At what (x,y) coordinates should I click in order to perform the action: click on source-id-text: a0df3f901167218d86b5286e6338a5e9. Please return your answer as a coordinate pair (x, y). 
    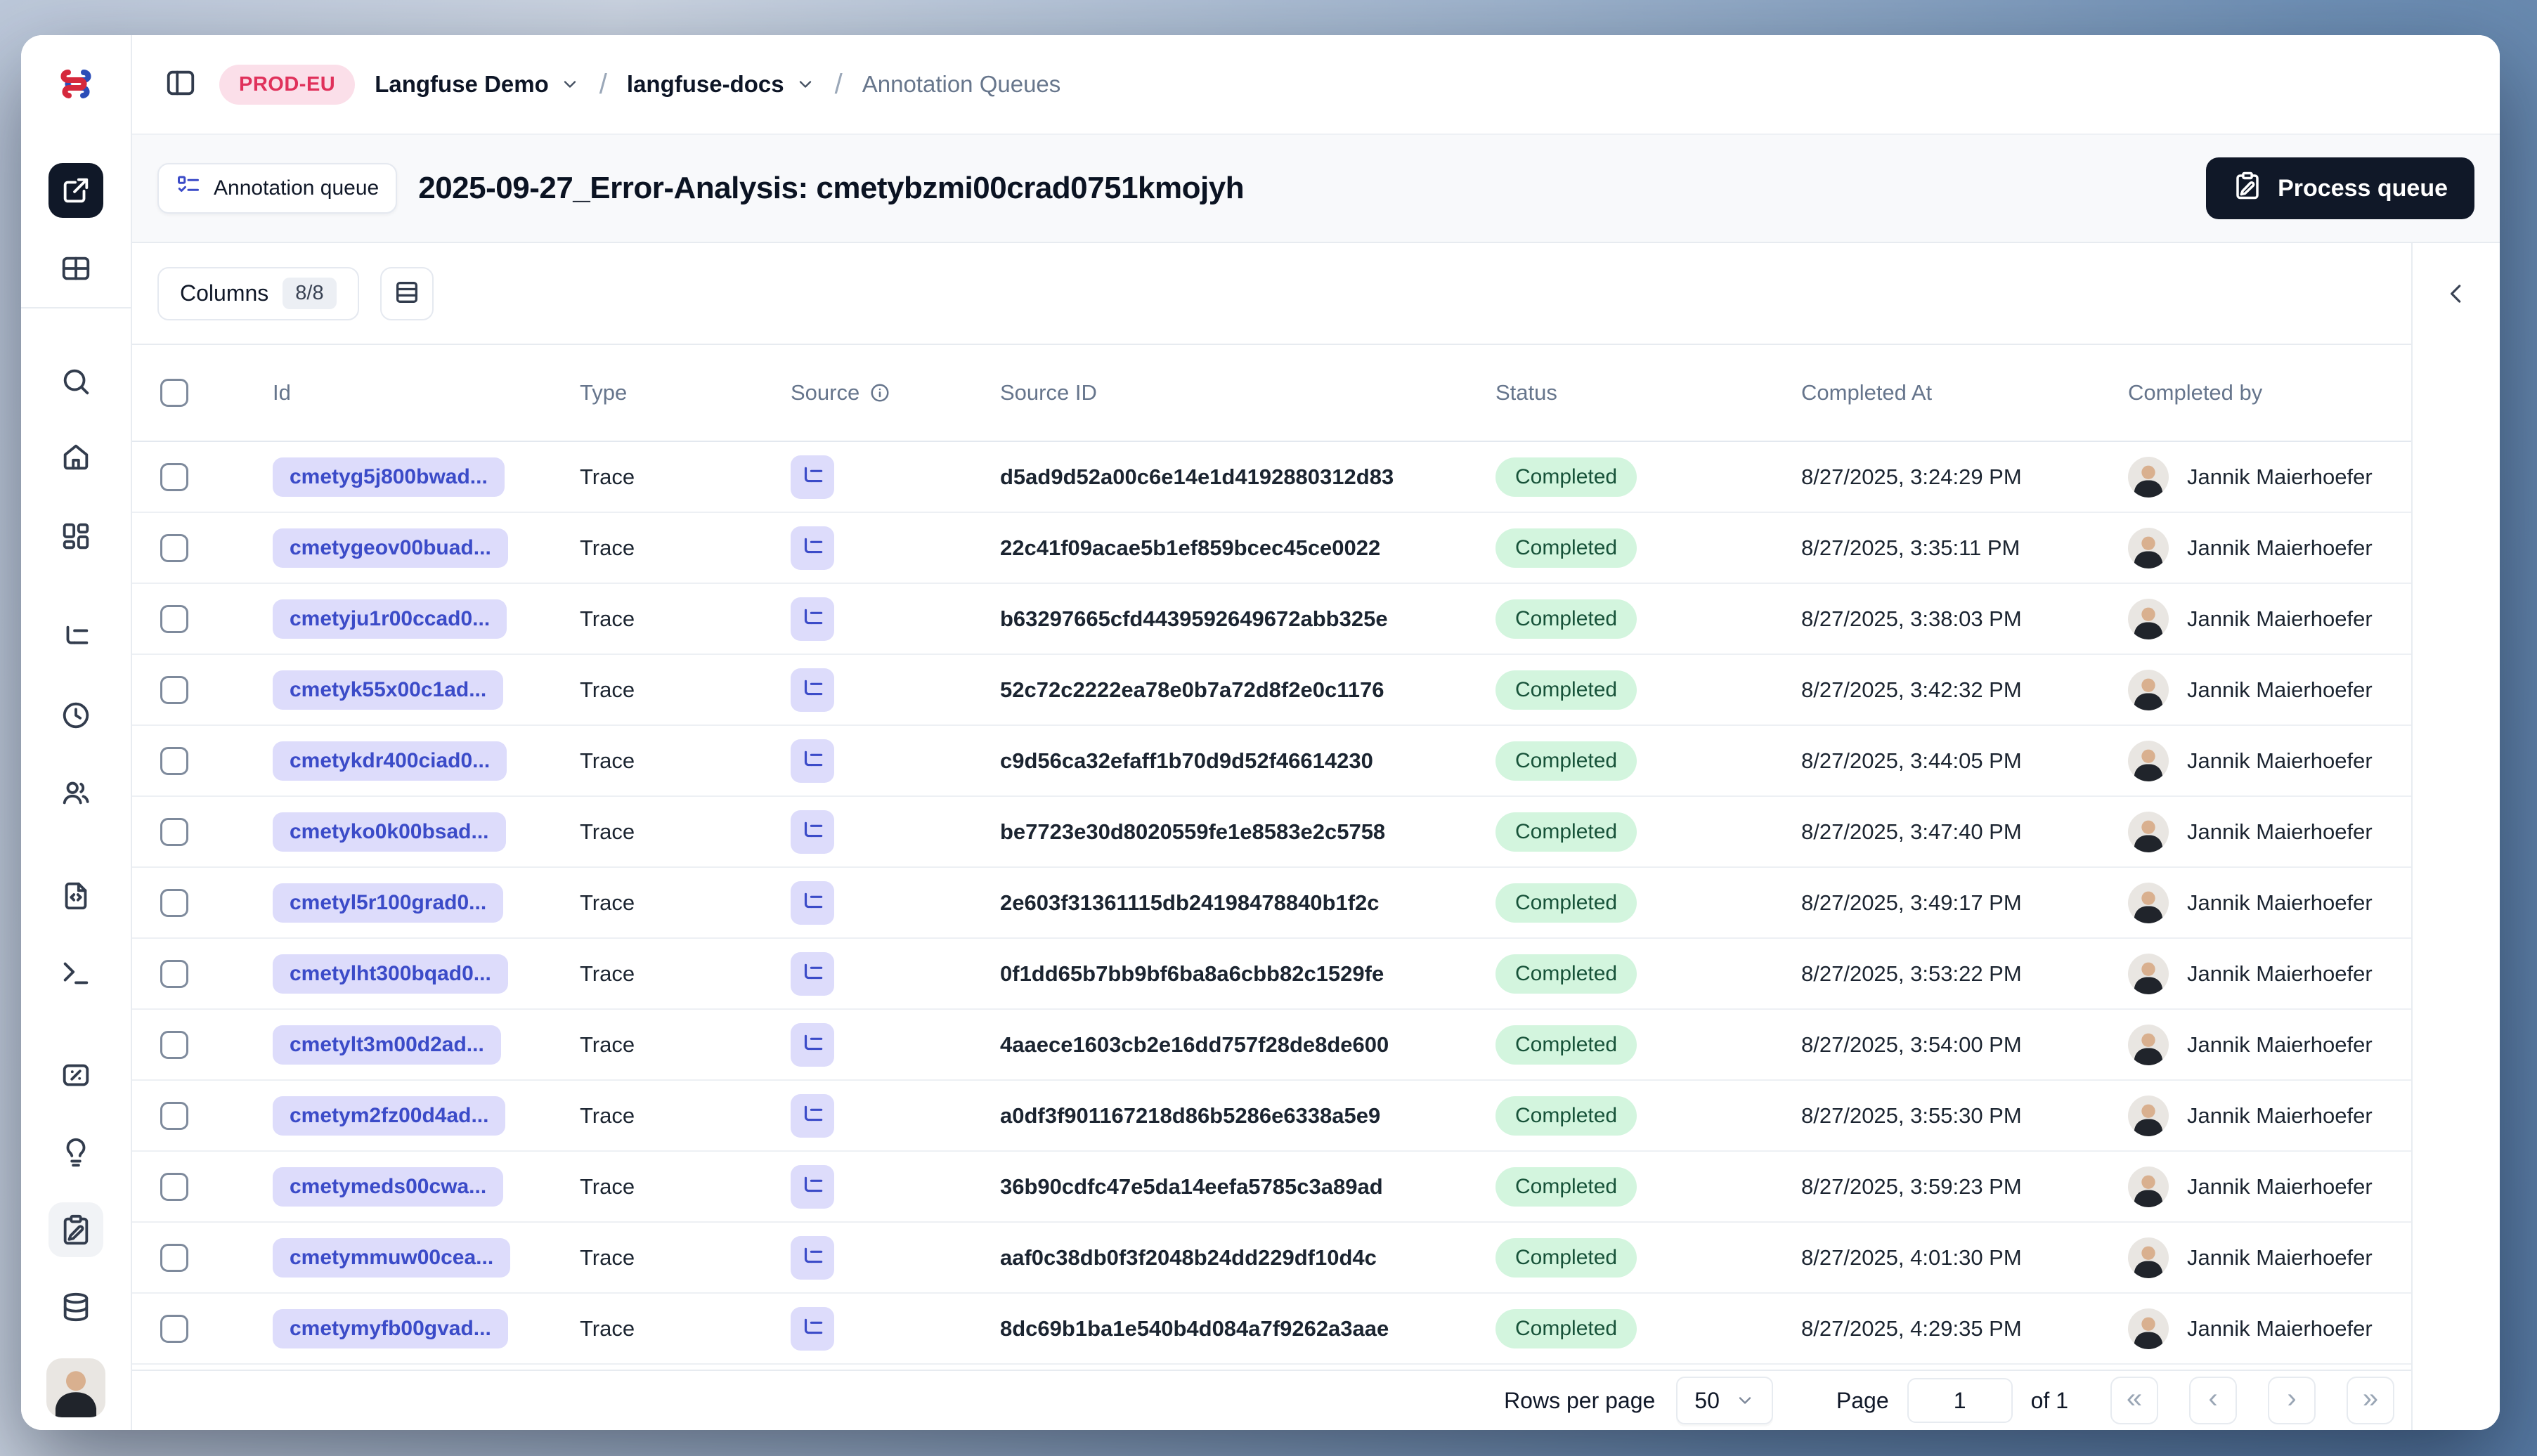
    Looking at the image, I should click on (1191, 1116).